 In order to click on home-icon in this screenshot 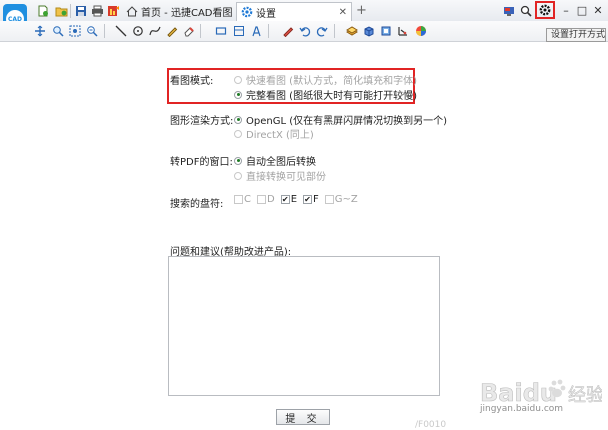, I will do `click(132, 11)`.